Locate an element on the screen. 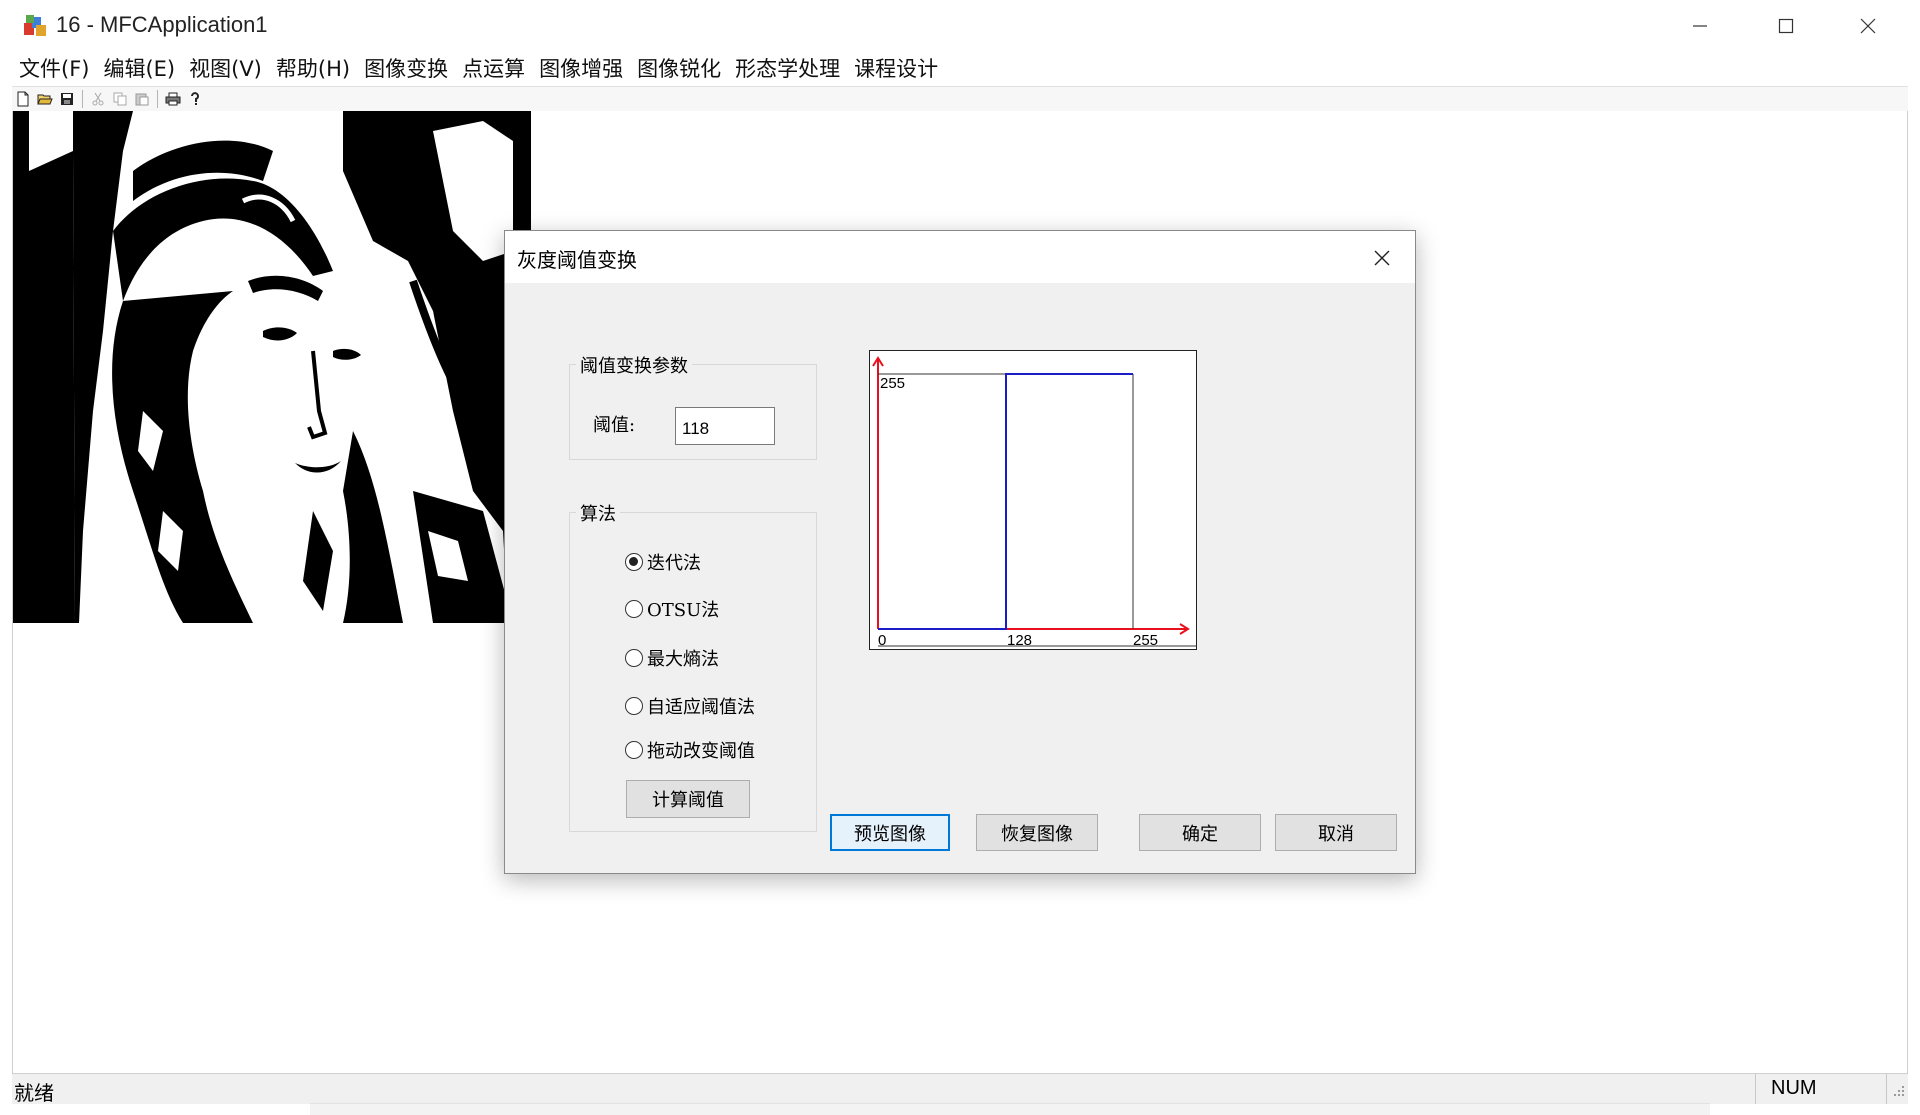 This screenshot has height=1115, width=1920. radio-label: 拖动改变阈值 is located at coordinates (701, 751).